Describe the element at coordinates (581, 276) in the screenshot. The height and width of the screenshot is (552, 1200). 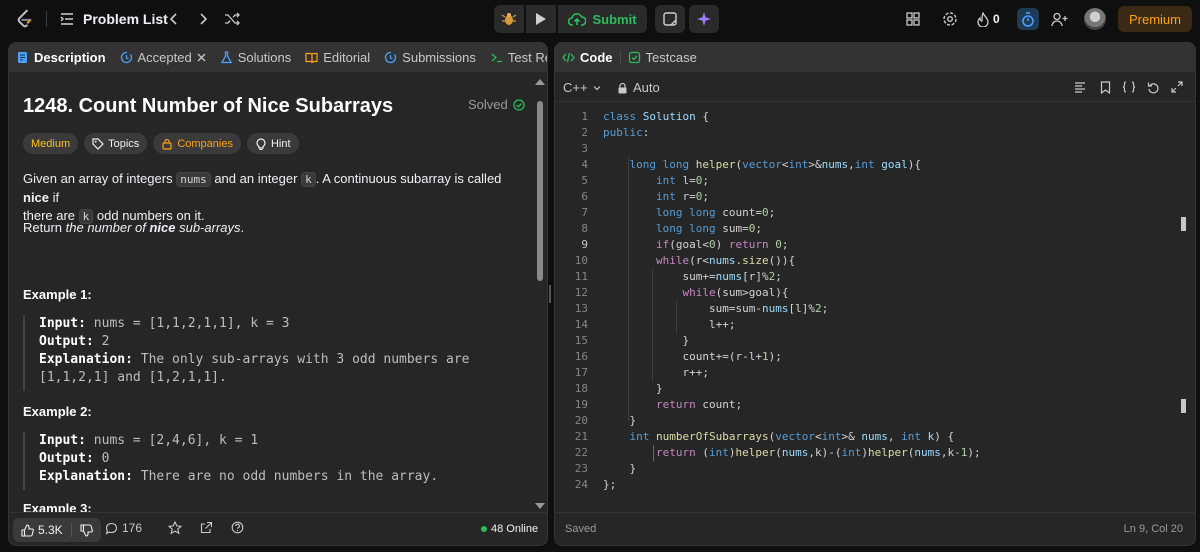
I see `line-number: 11` at that location.